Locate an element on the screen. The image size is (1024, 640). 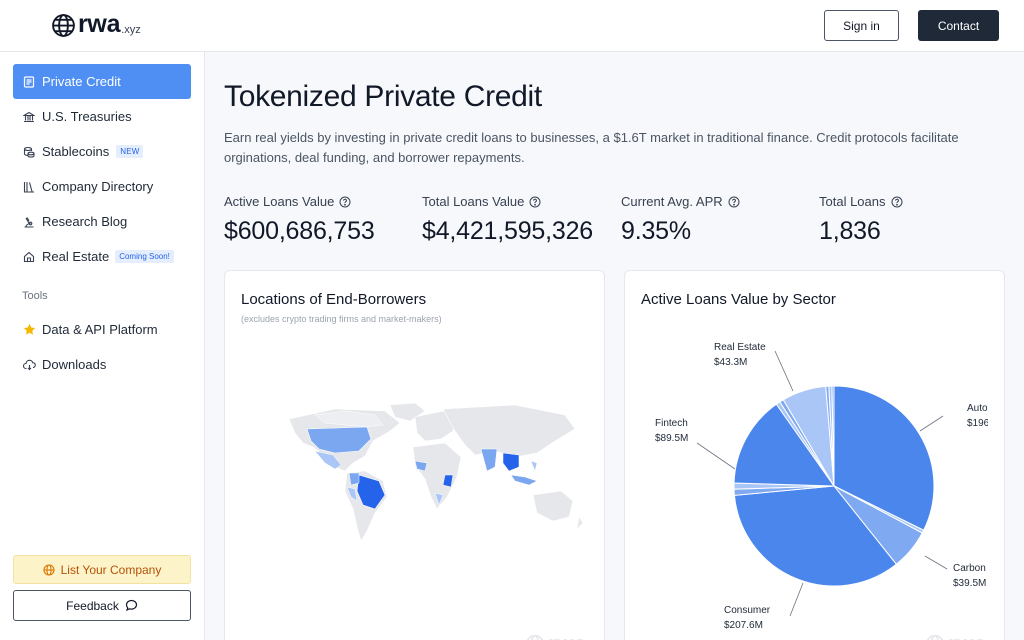
cloud-download-icon is located at coordinates (29, 365).